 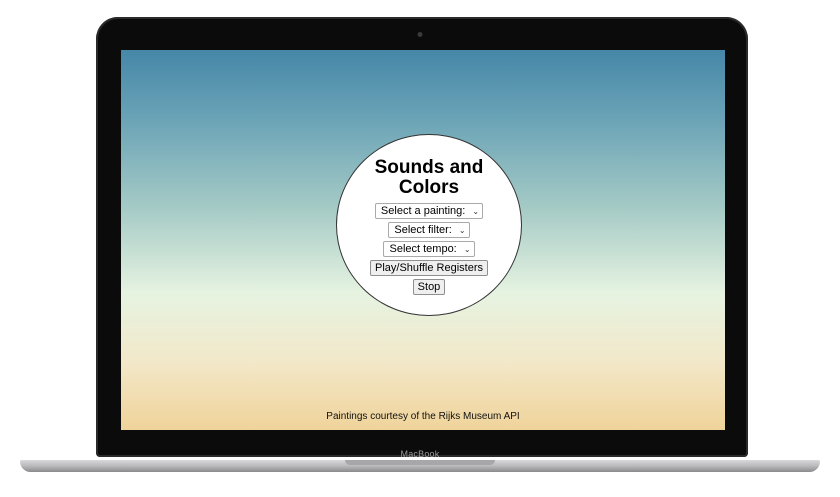 I want to click on title-line-1: Sounds and, so click(x=429, y=167).